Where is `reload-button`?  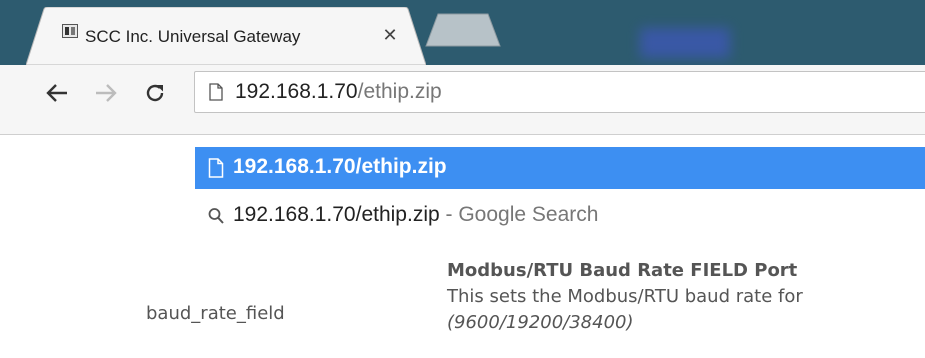 reload-button is located at coordinates (155, 93).